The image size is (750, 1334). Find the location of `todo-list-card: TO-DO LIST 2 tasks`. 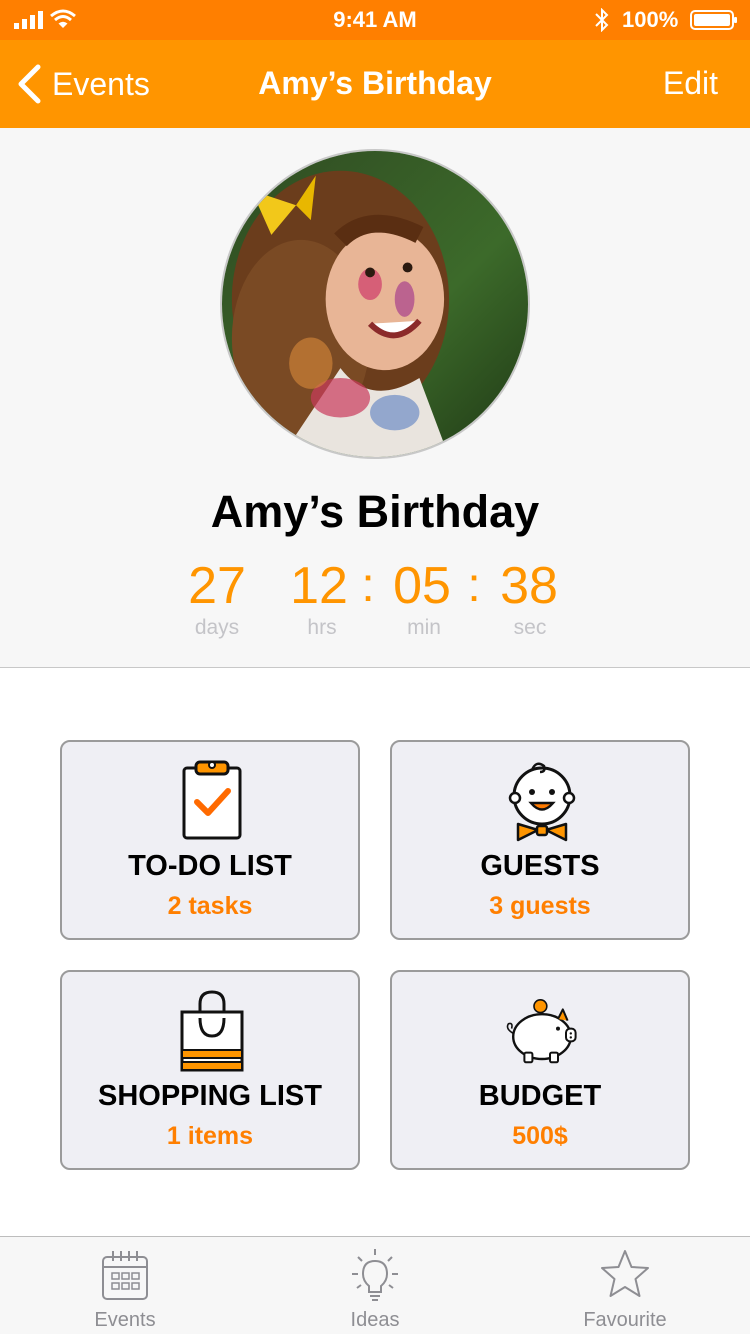

todo-list-card: TO-DO LIST 2 tasks is located at coordinates (210, 840).